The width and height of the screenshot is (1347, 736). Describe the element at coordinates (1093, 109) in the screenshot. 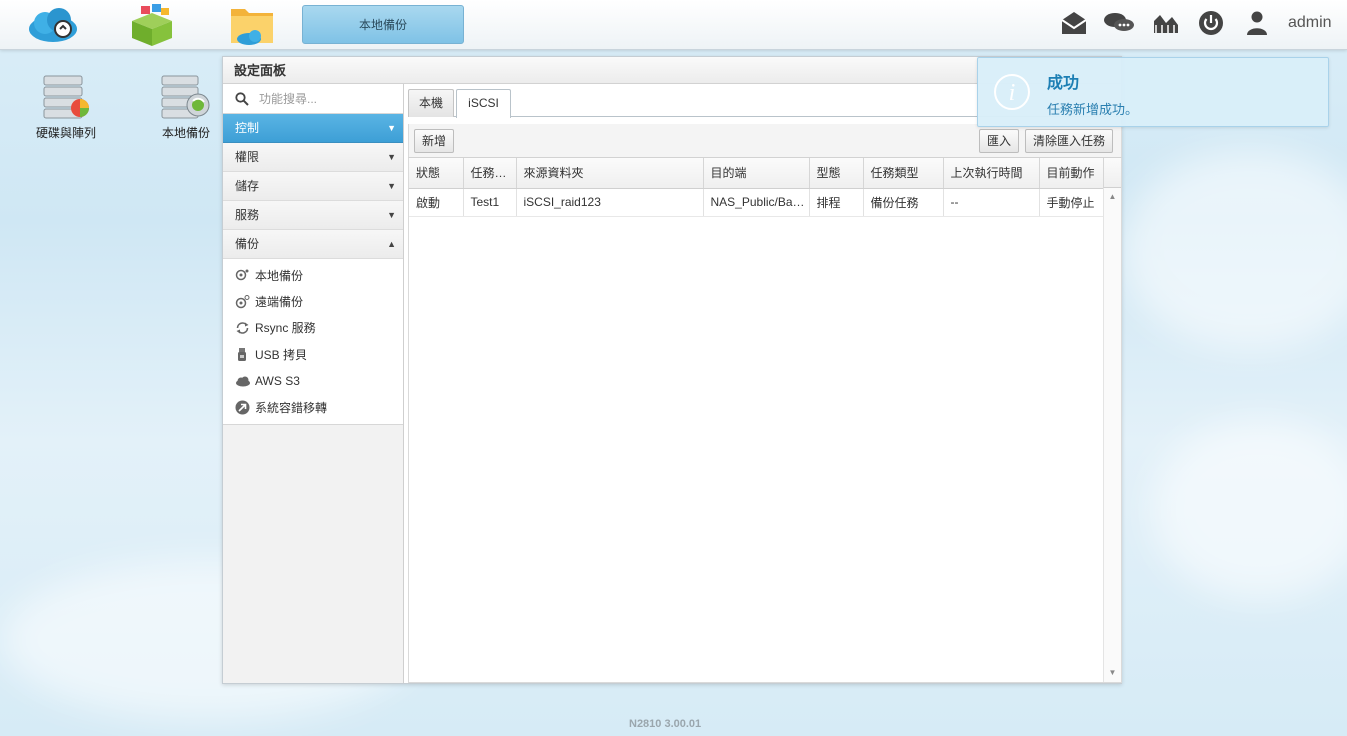

I see `notification-message: 任務新增成功。` at that location.